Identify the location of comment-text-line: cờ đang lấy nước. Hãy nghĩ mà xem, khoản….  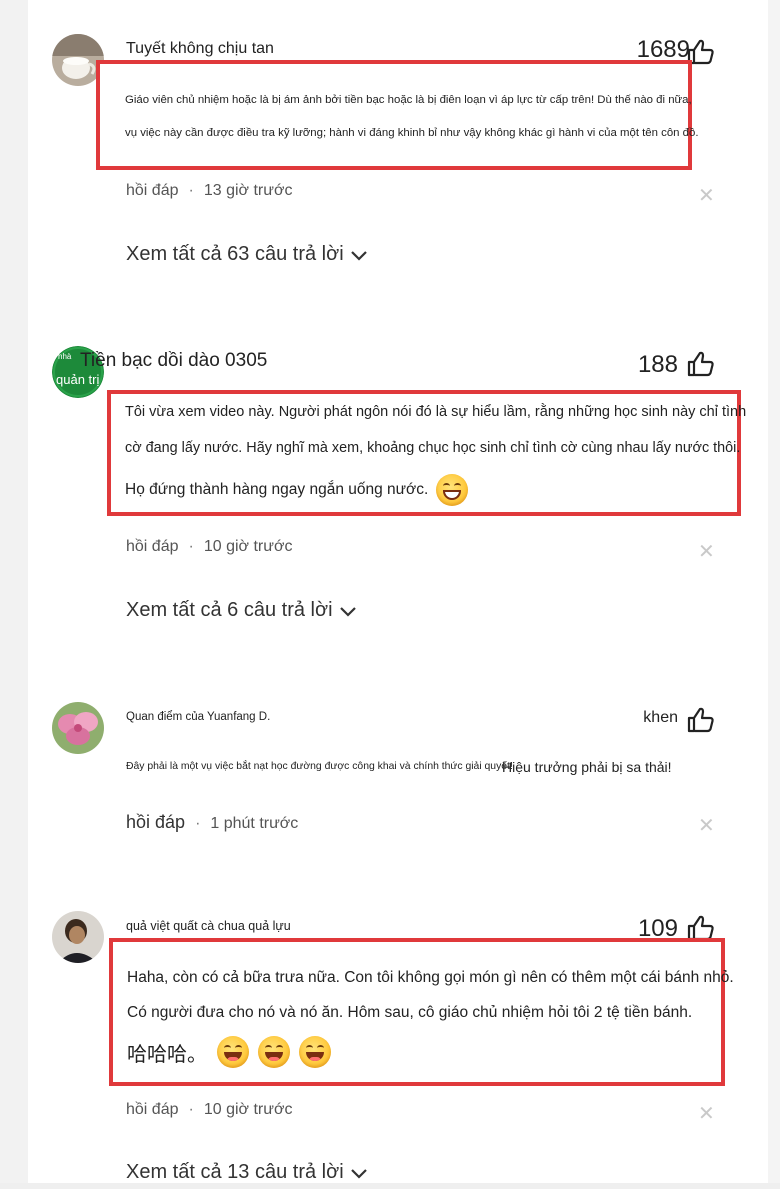
(433, 448).